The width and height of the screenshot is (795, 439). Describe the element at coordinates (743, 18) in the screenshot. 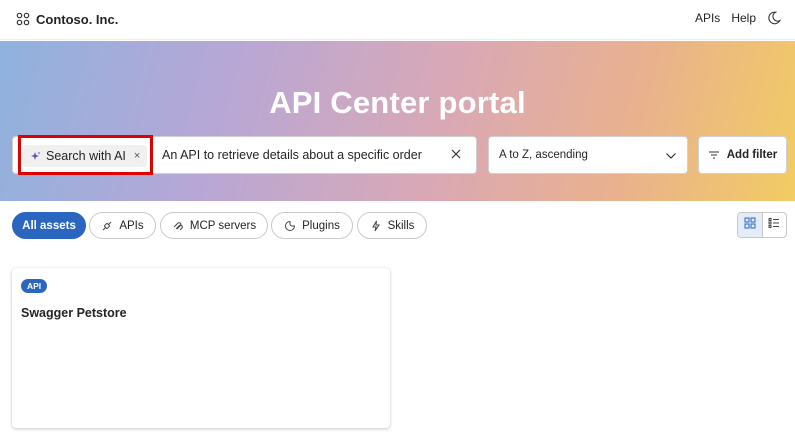

I see `nav-link-help: Help` at that location.